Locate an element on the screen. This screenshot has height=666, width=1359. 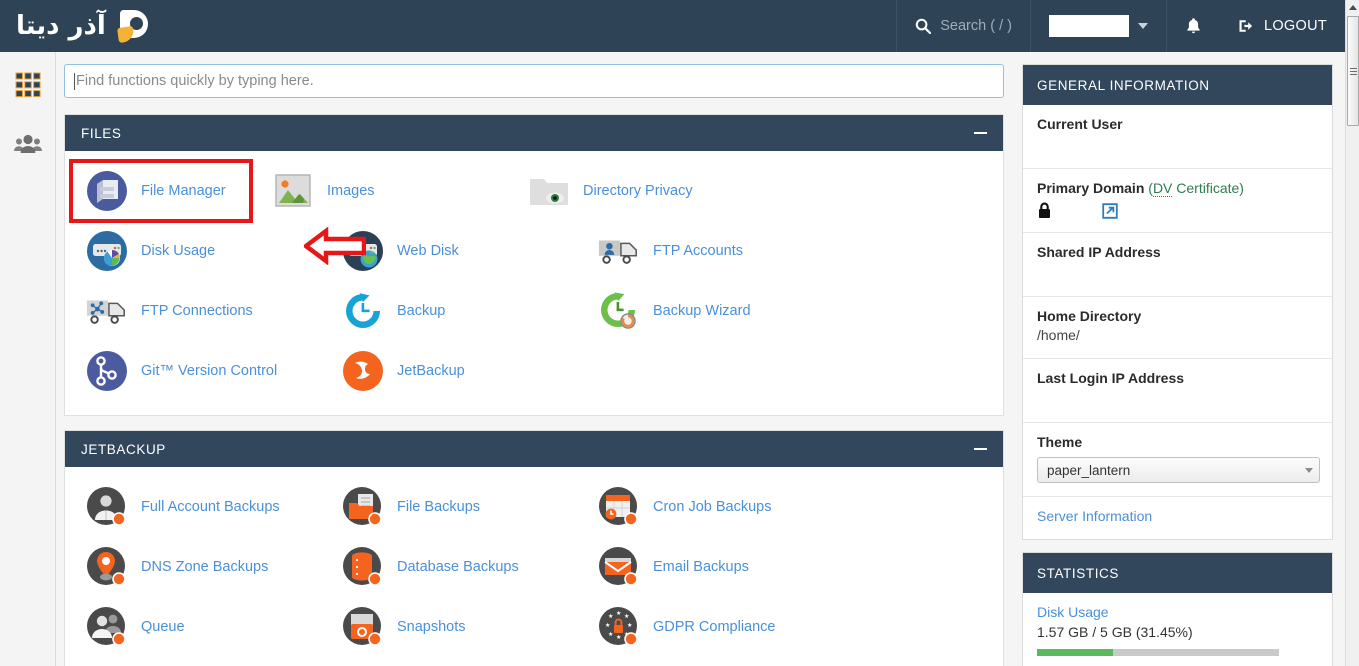
external-link-icon is located at coordinates (1110, 210).